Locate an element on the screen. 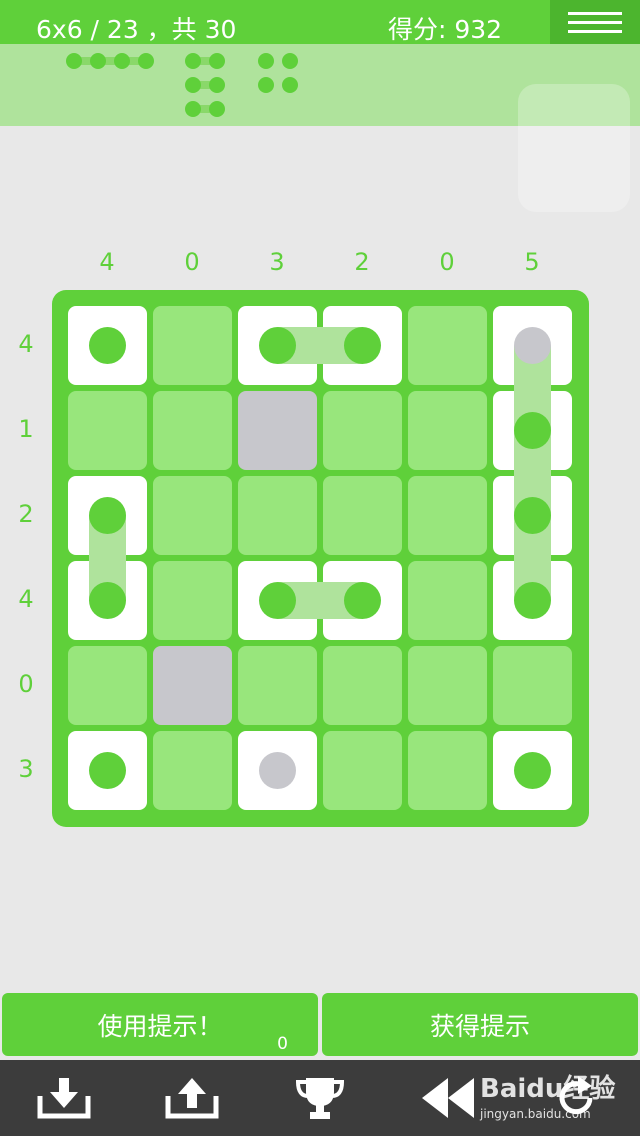 This screenshot has width=640, height=1136. menu-button is located at coordinates (595, 22).